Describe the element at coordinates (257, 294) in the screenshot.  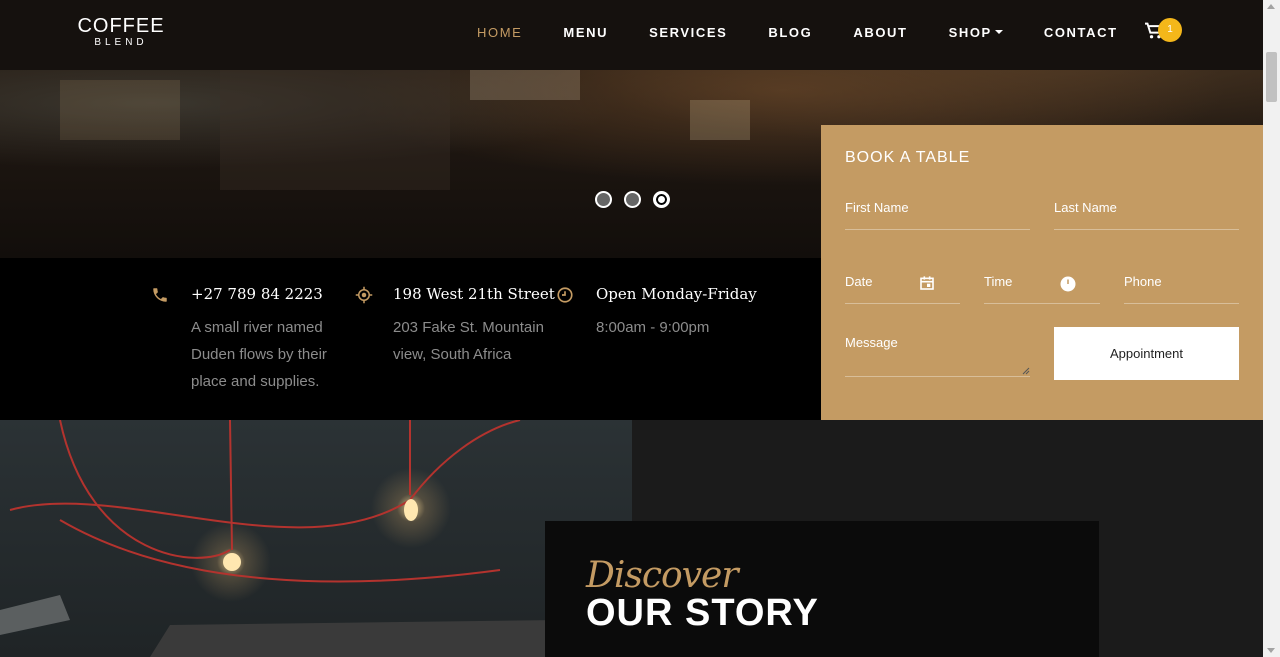
I see `phone-number: +27 789 84 2223` at that location.